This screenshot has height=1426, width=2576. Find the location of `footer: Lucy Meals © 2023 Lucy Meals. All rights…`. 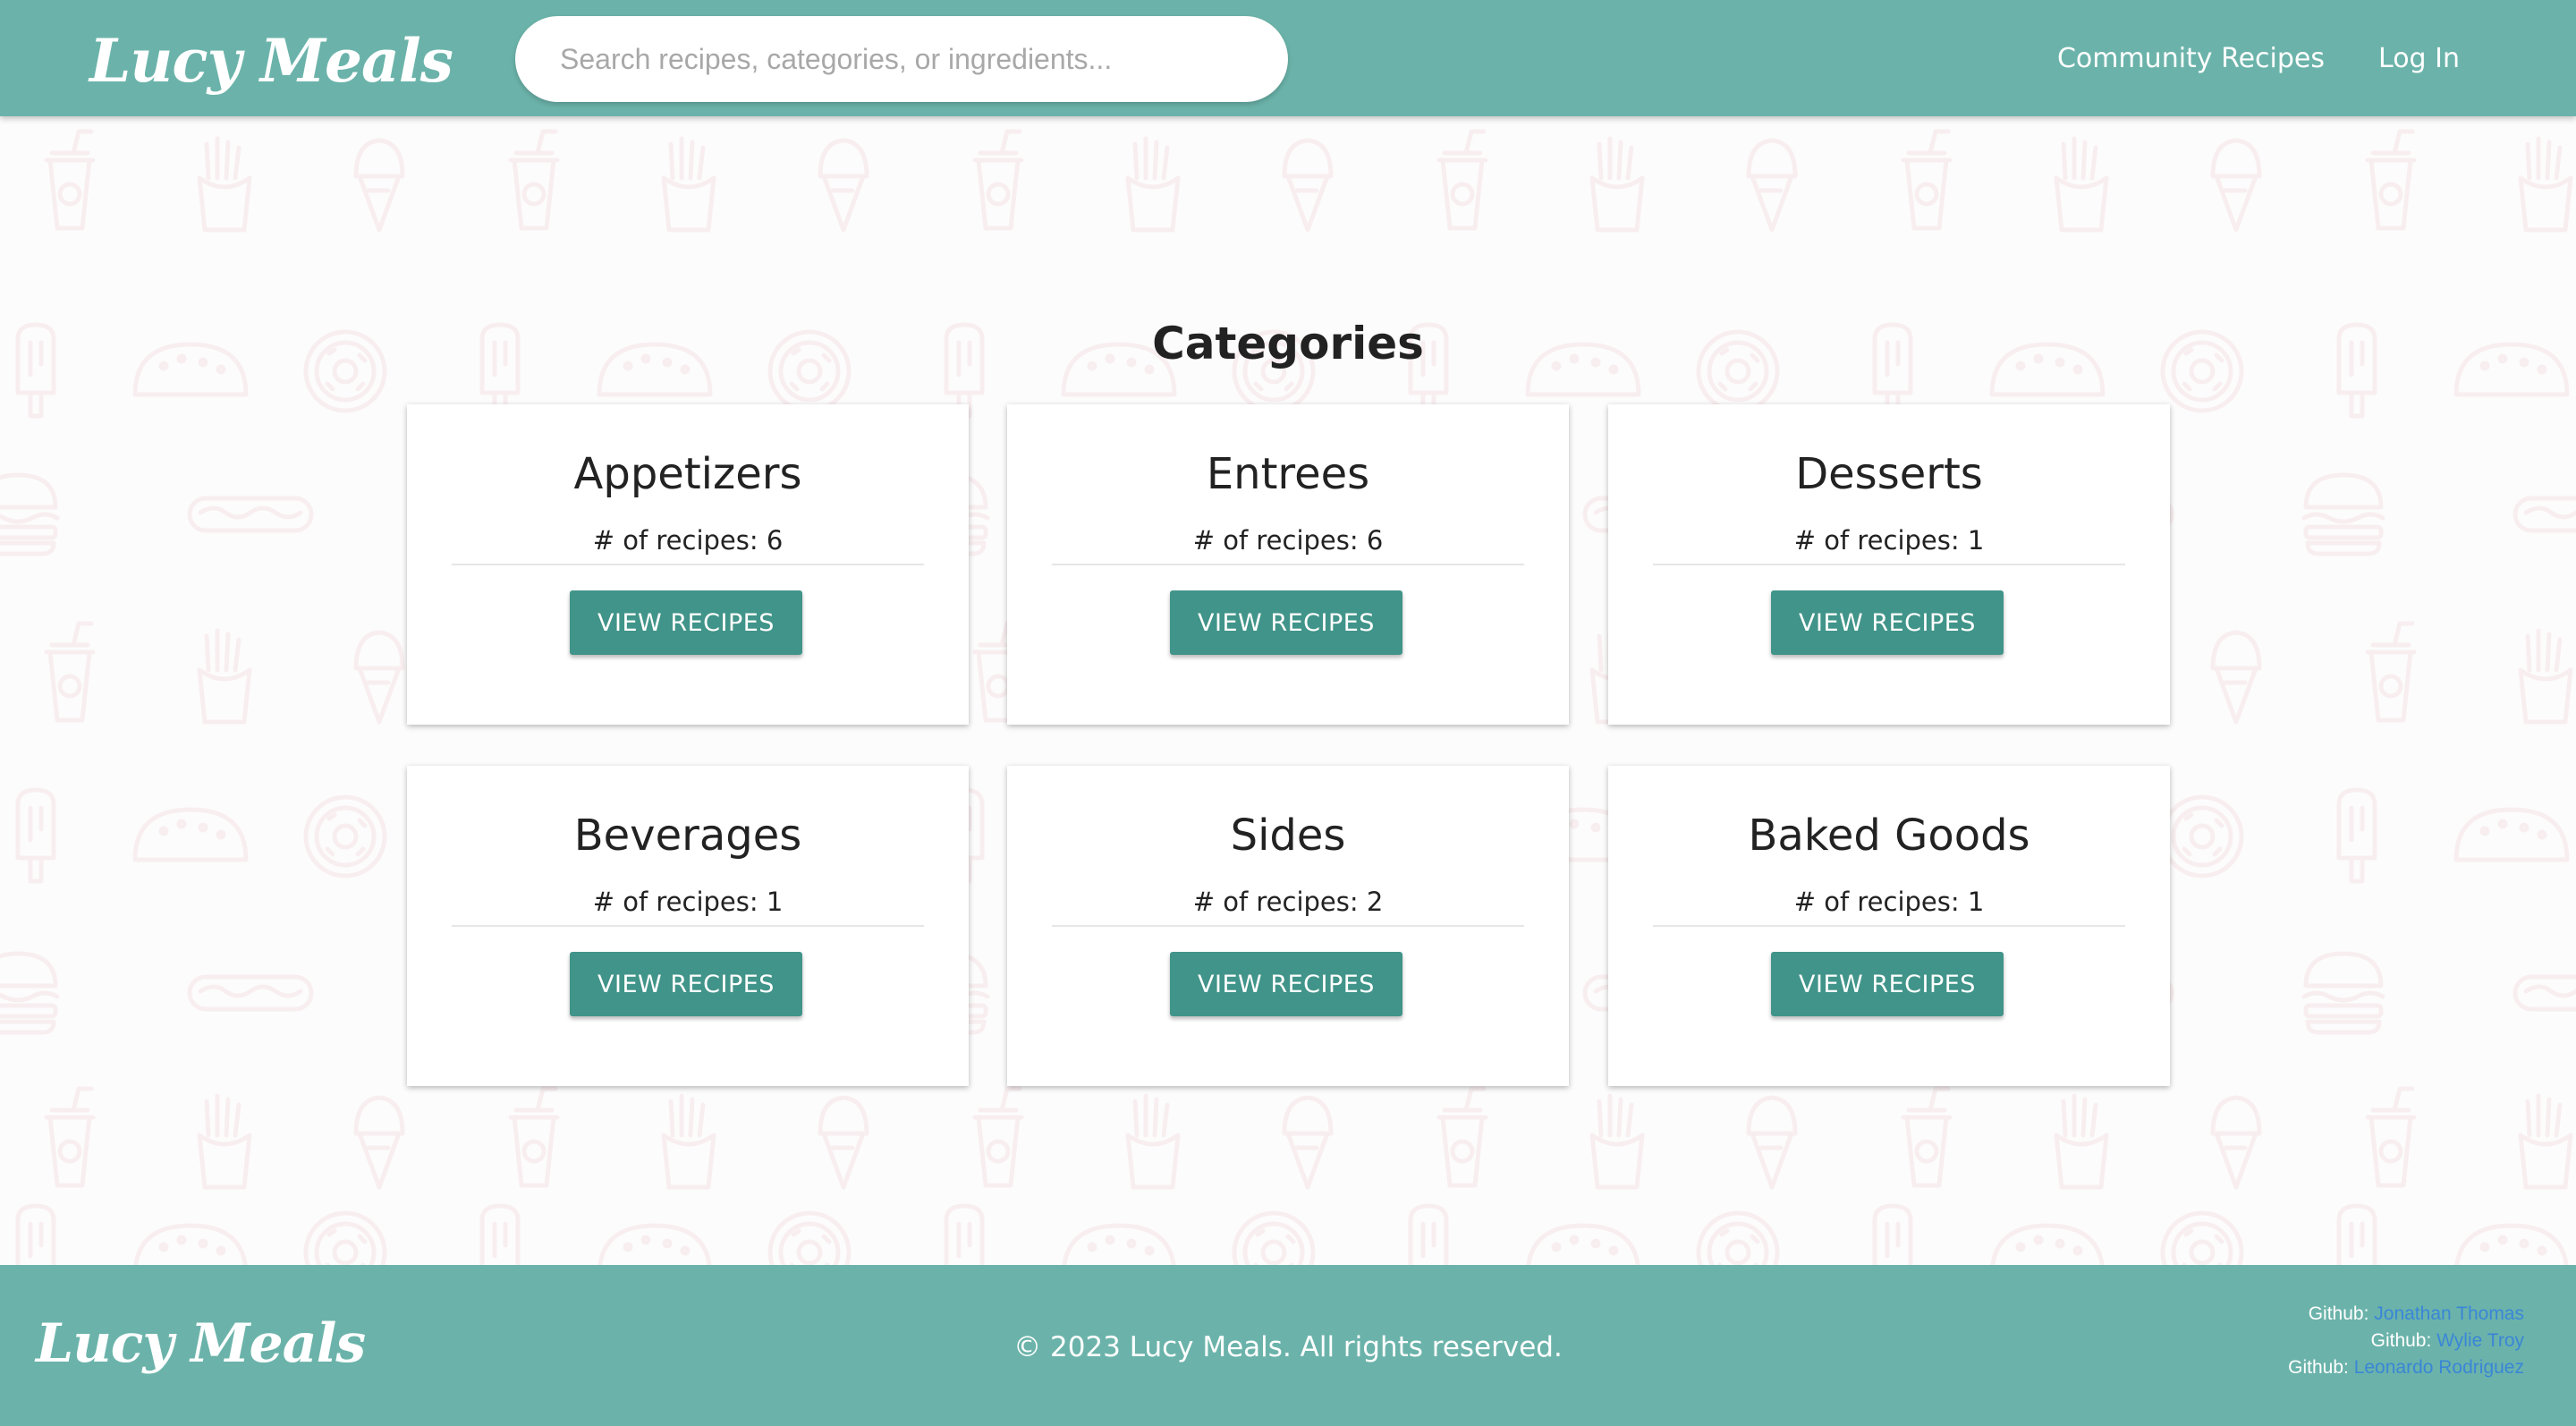

footer: Lucy Meals © 2023 Lucy Meals. All rights… is located at coordinates (1288, 1346).